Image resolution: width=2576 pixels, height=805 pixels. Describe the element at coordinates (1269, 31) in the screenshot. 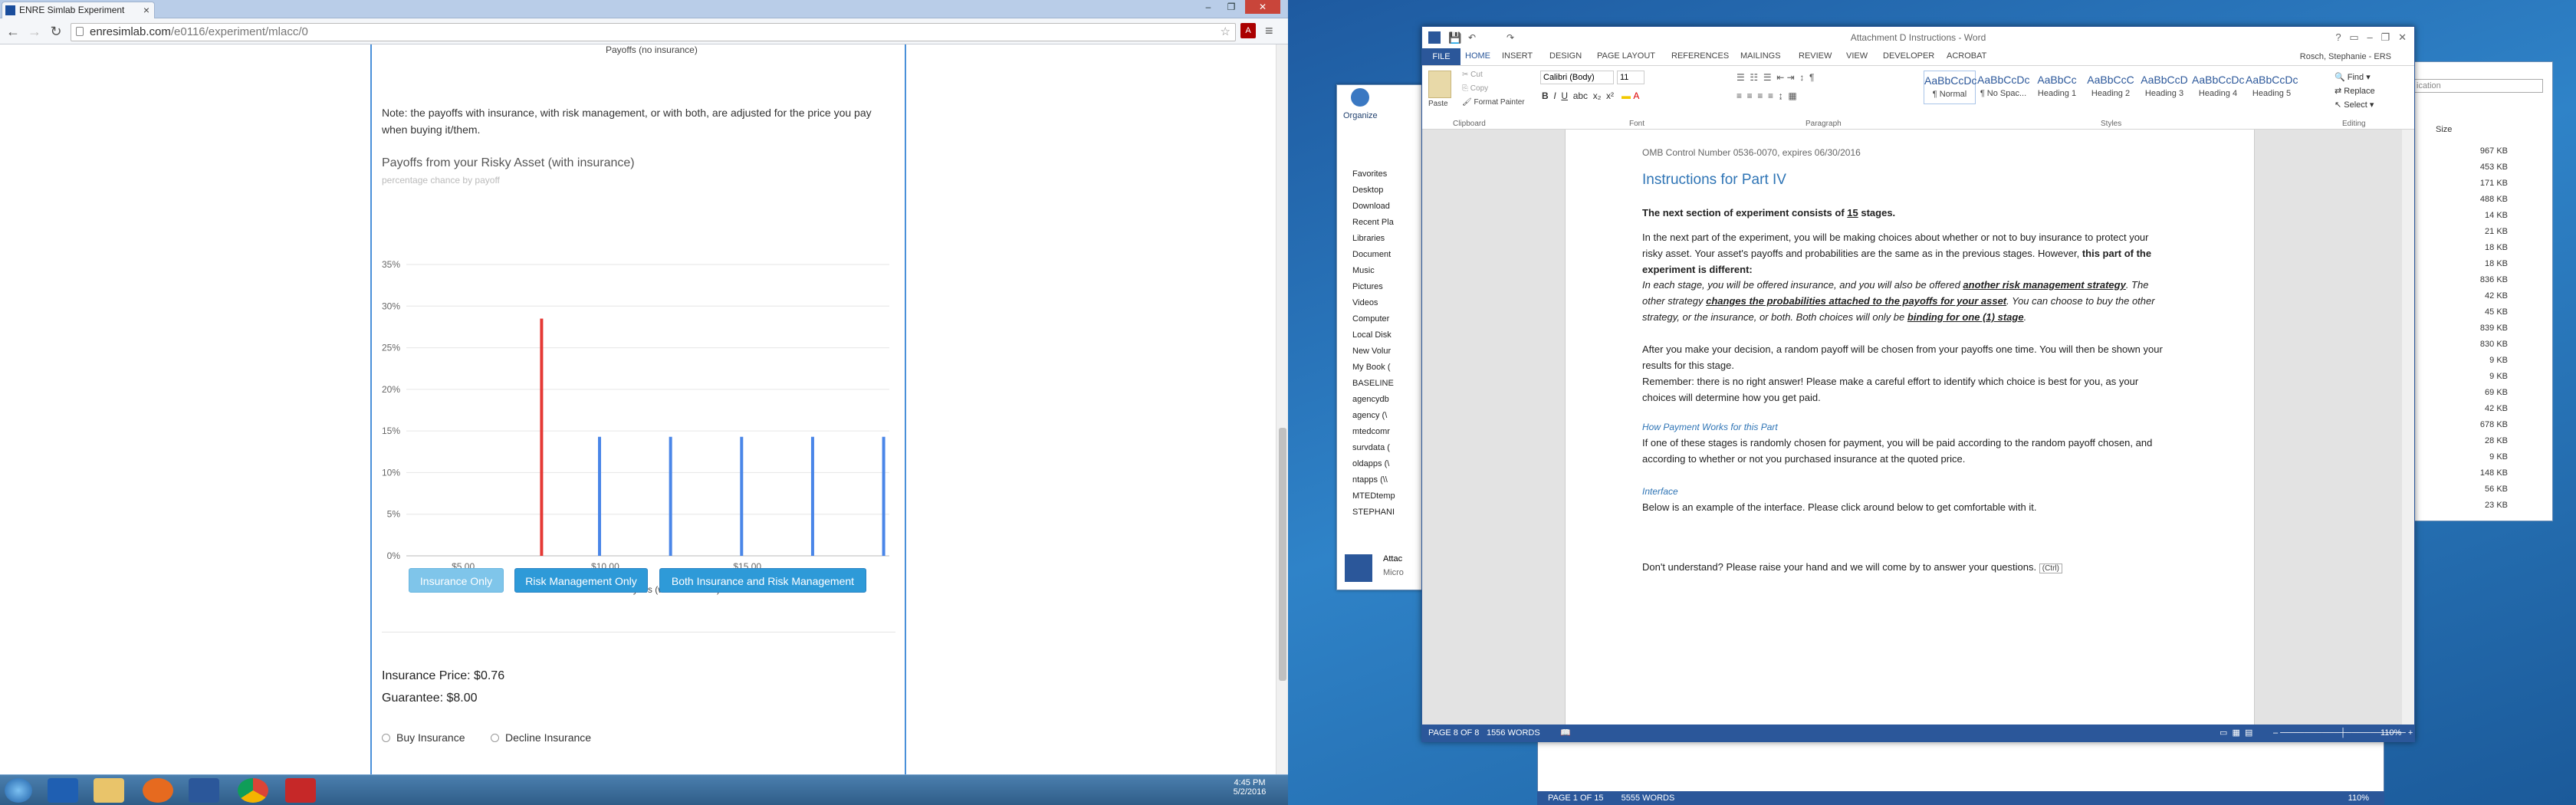

I see `menu-icon: ≡` at that location.